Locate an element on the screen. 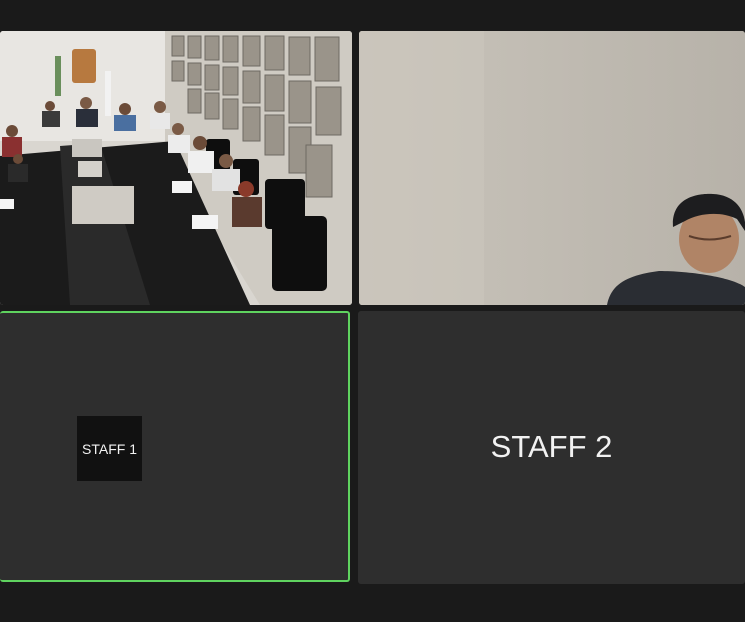  participant-name-label: STAFF 2 is located at coordinates (551, 446).